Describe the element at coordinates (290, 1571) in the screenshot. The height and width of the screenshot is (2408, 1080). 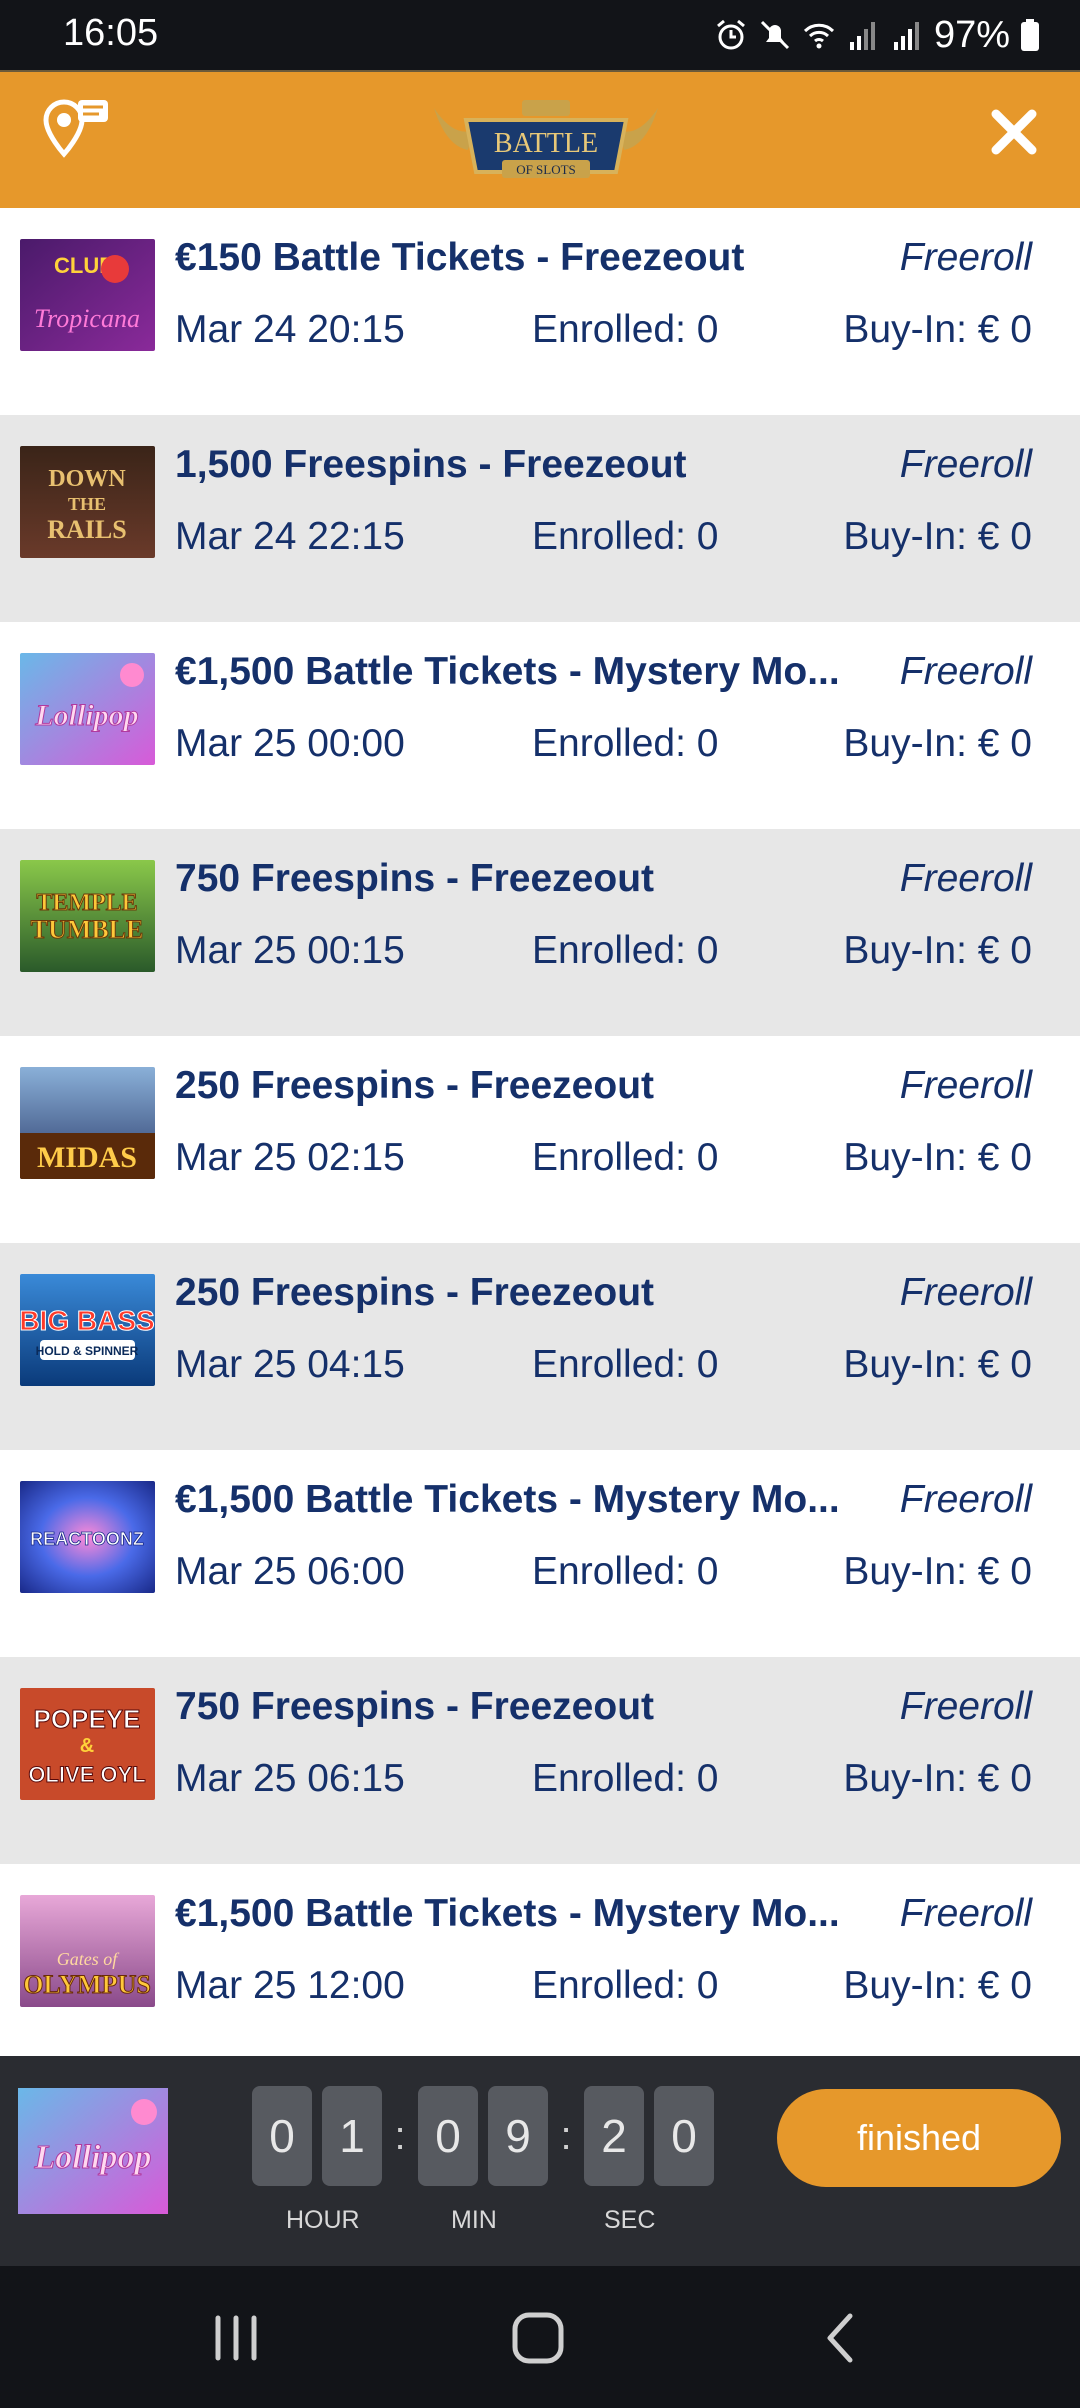
I see `tournament-date: Mar 25 06:00` at that location.